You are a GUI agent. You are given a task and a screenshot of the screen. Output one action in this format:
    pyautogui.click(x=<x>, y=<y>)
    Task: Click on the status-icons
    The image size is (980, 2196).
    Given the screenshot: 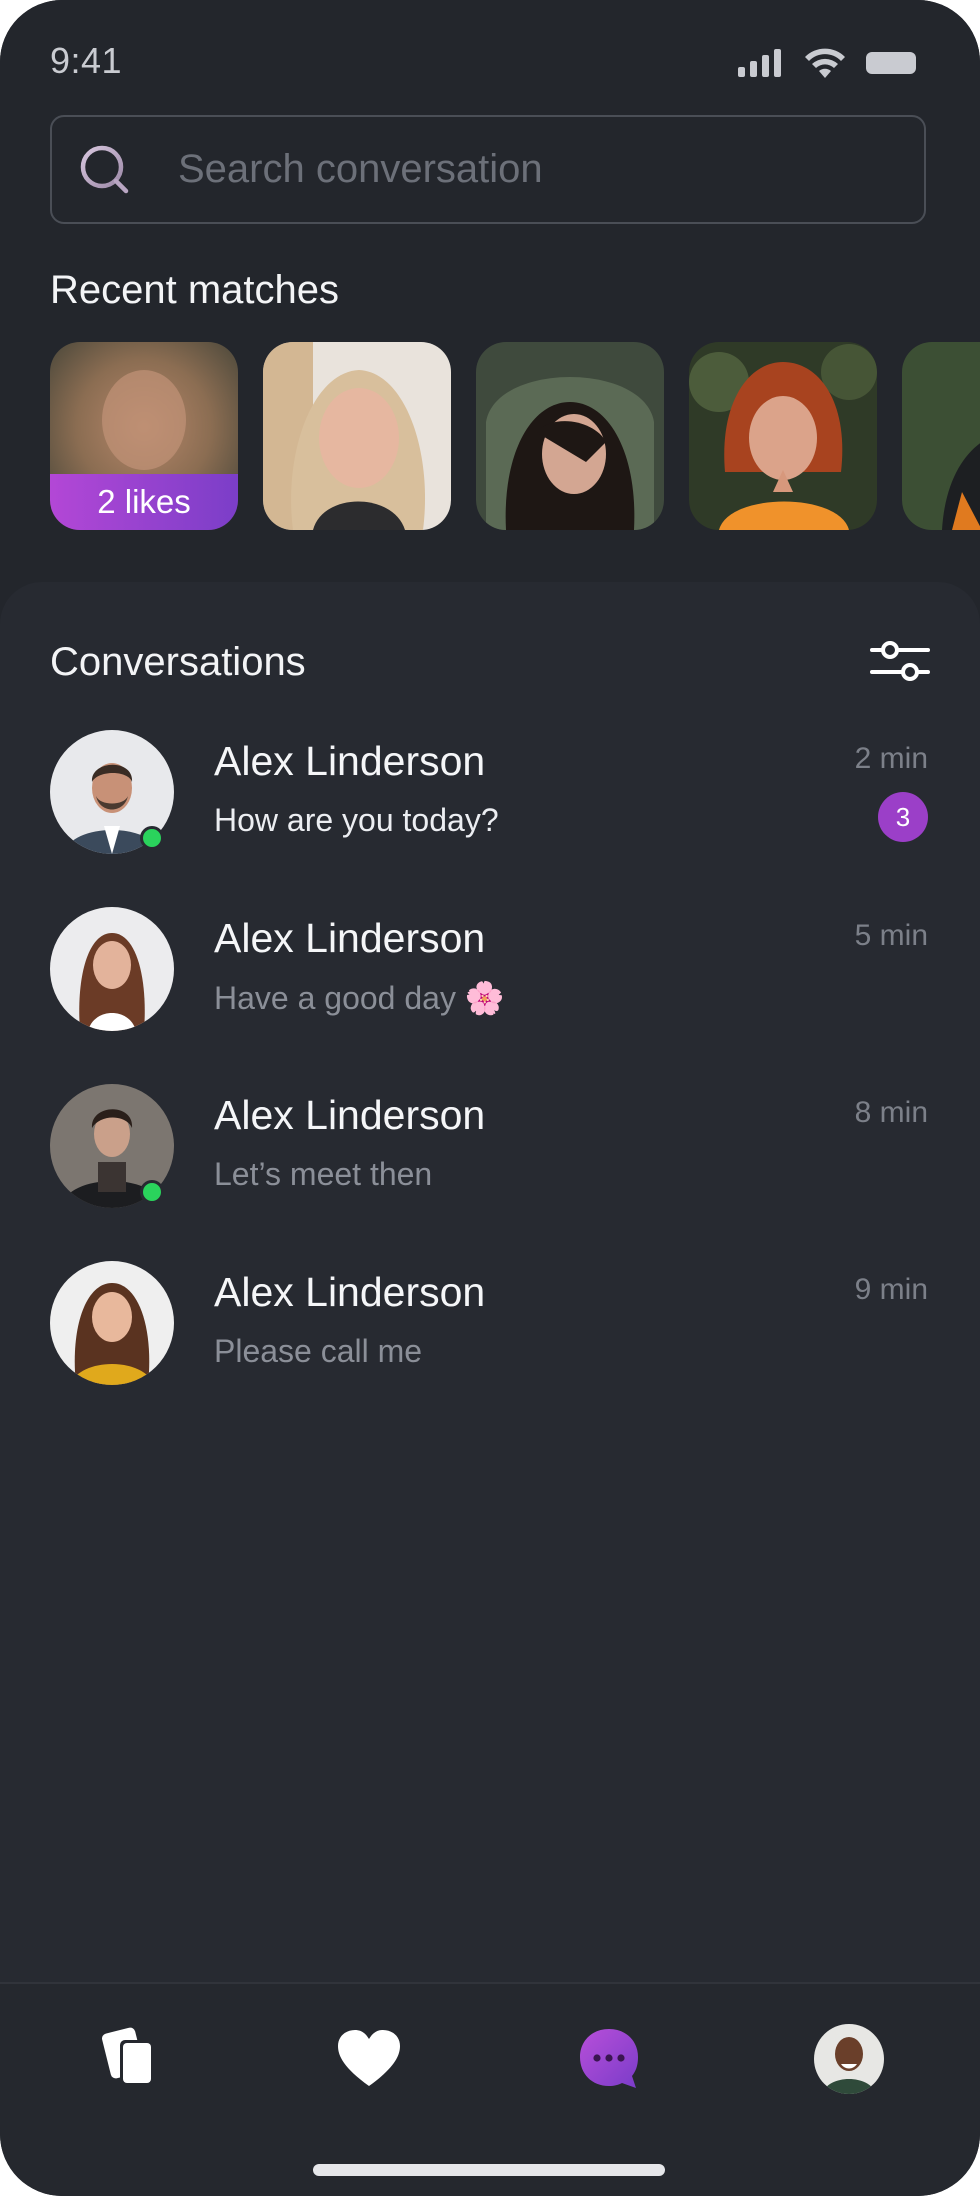 What is the action you would take?
    pyautogui.click(x=827, y=63)
    